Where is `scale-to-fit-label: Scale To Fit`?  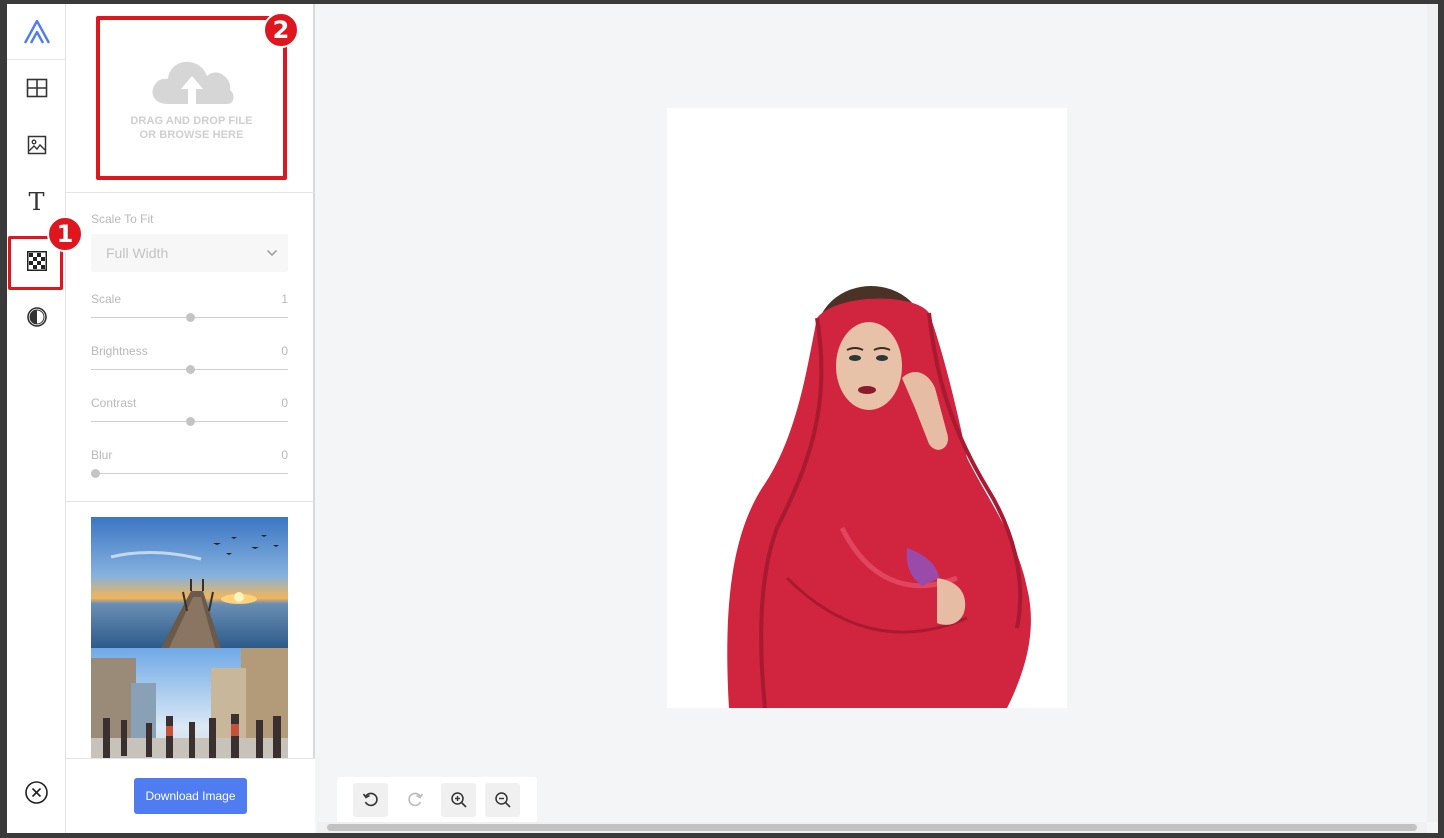
scale-to-fit-label: Scale To Fit is located at coordinates (122, 219).